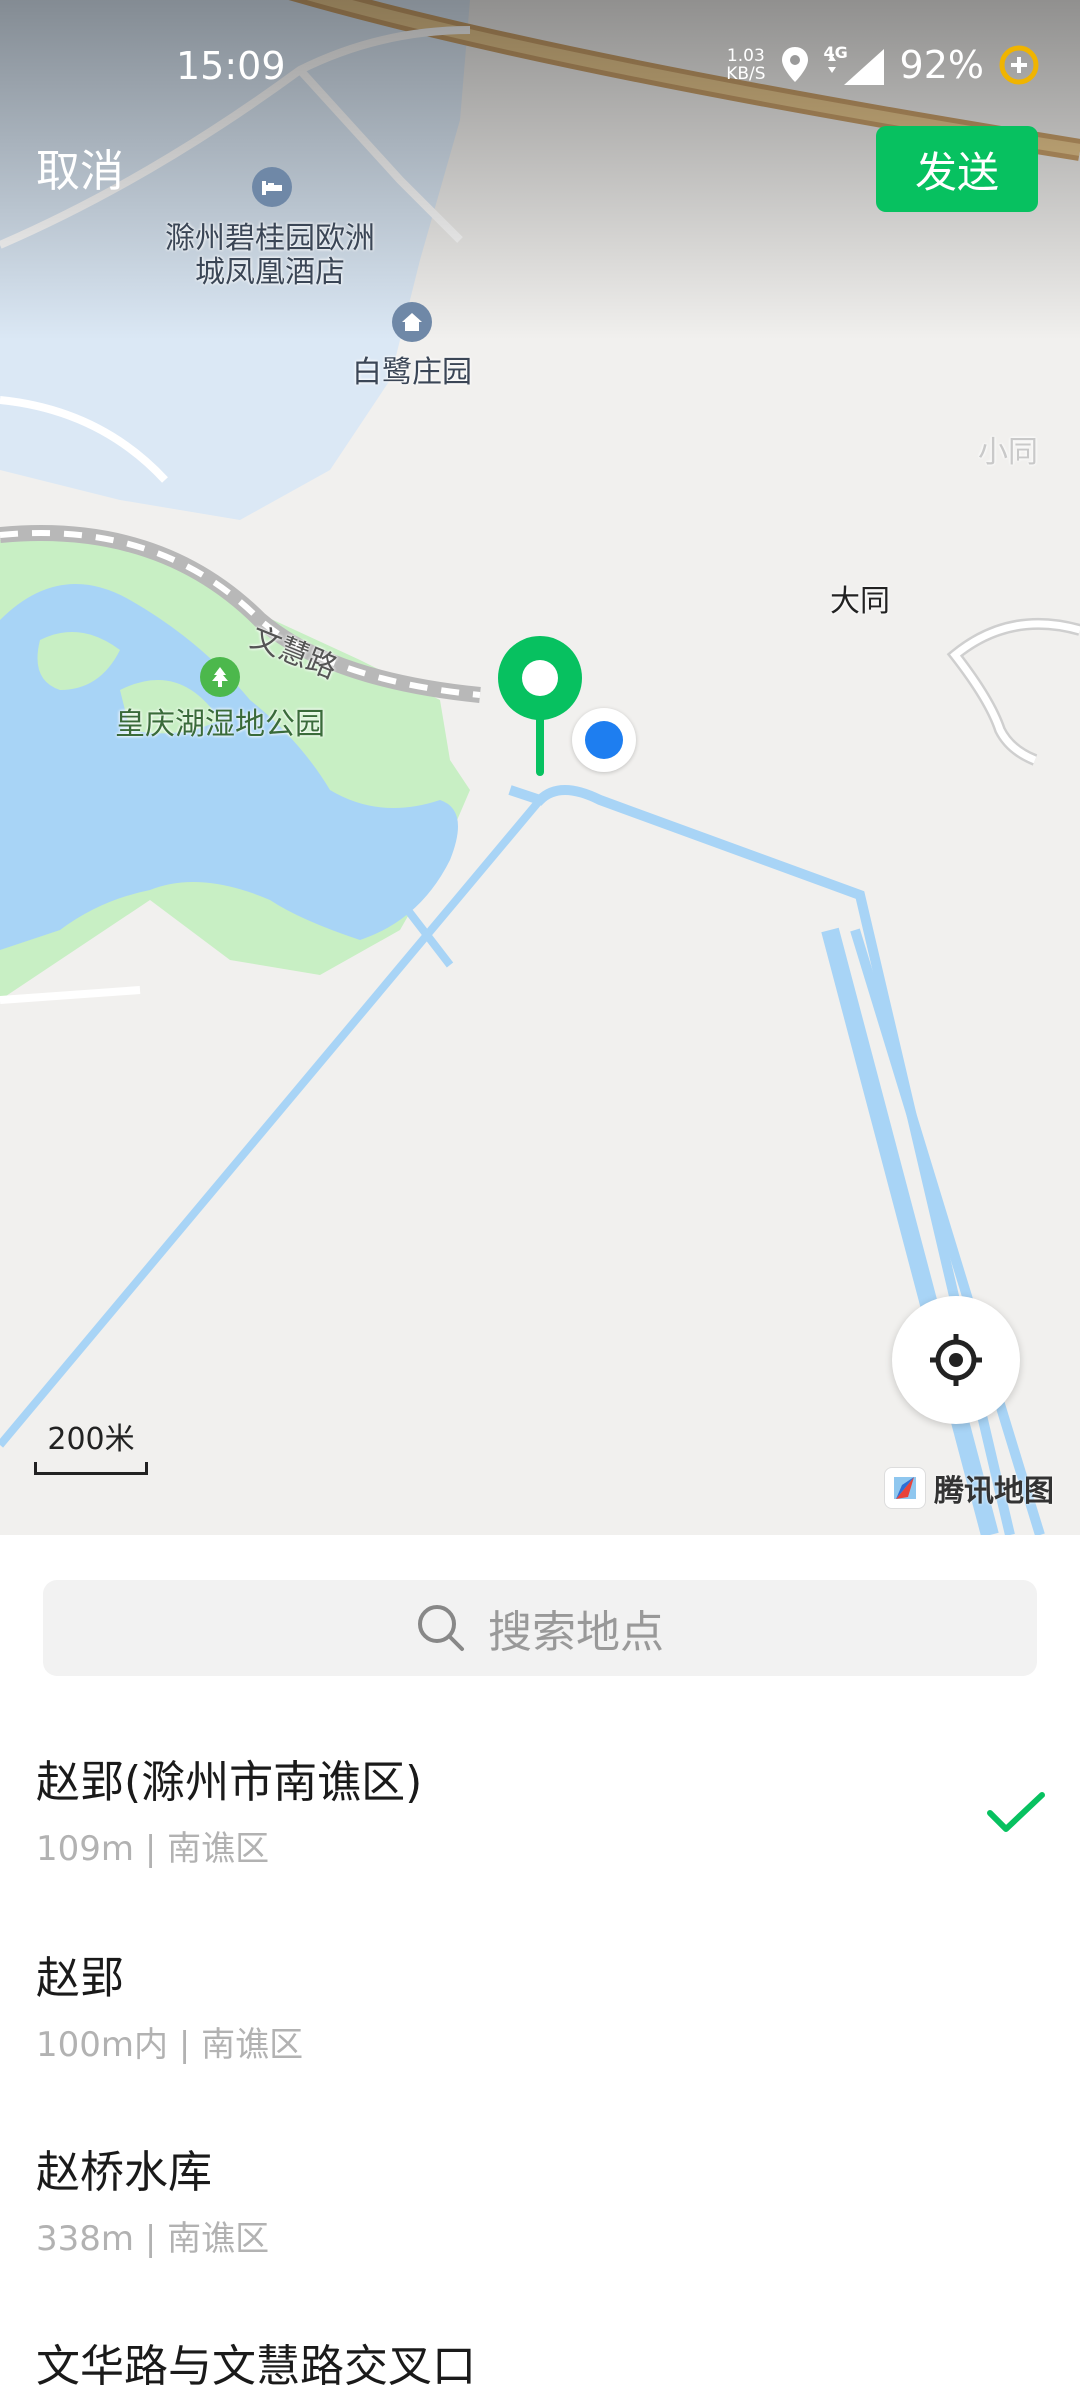 This screenshot has height=2400, width=1080. Describe the element at coordinates (794, 64) in the screenshot. I see `location-status-icon` at that location.